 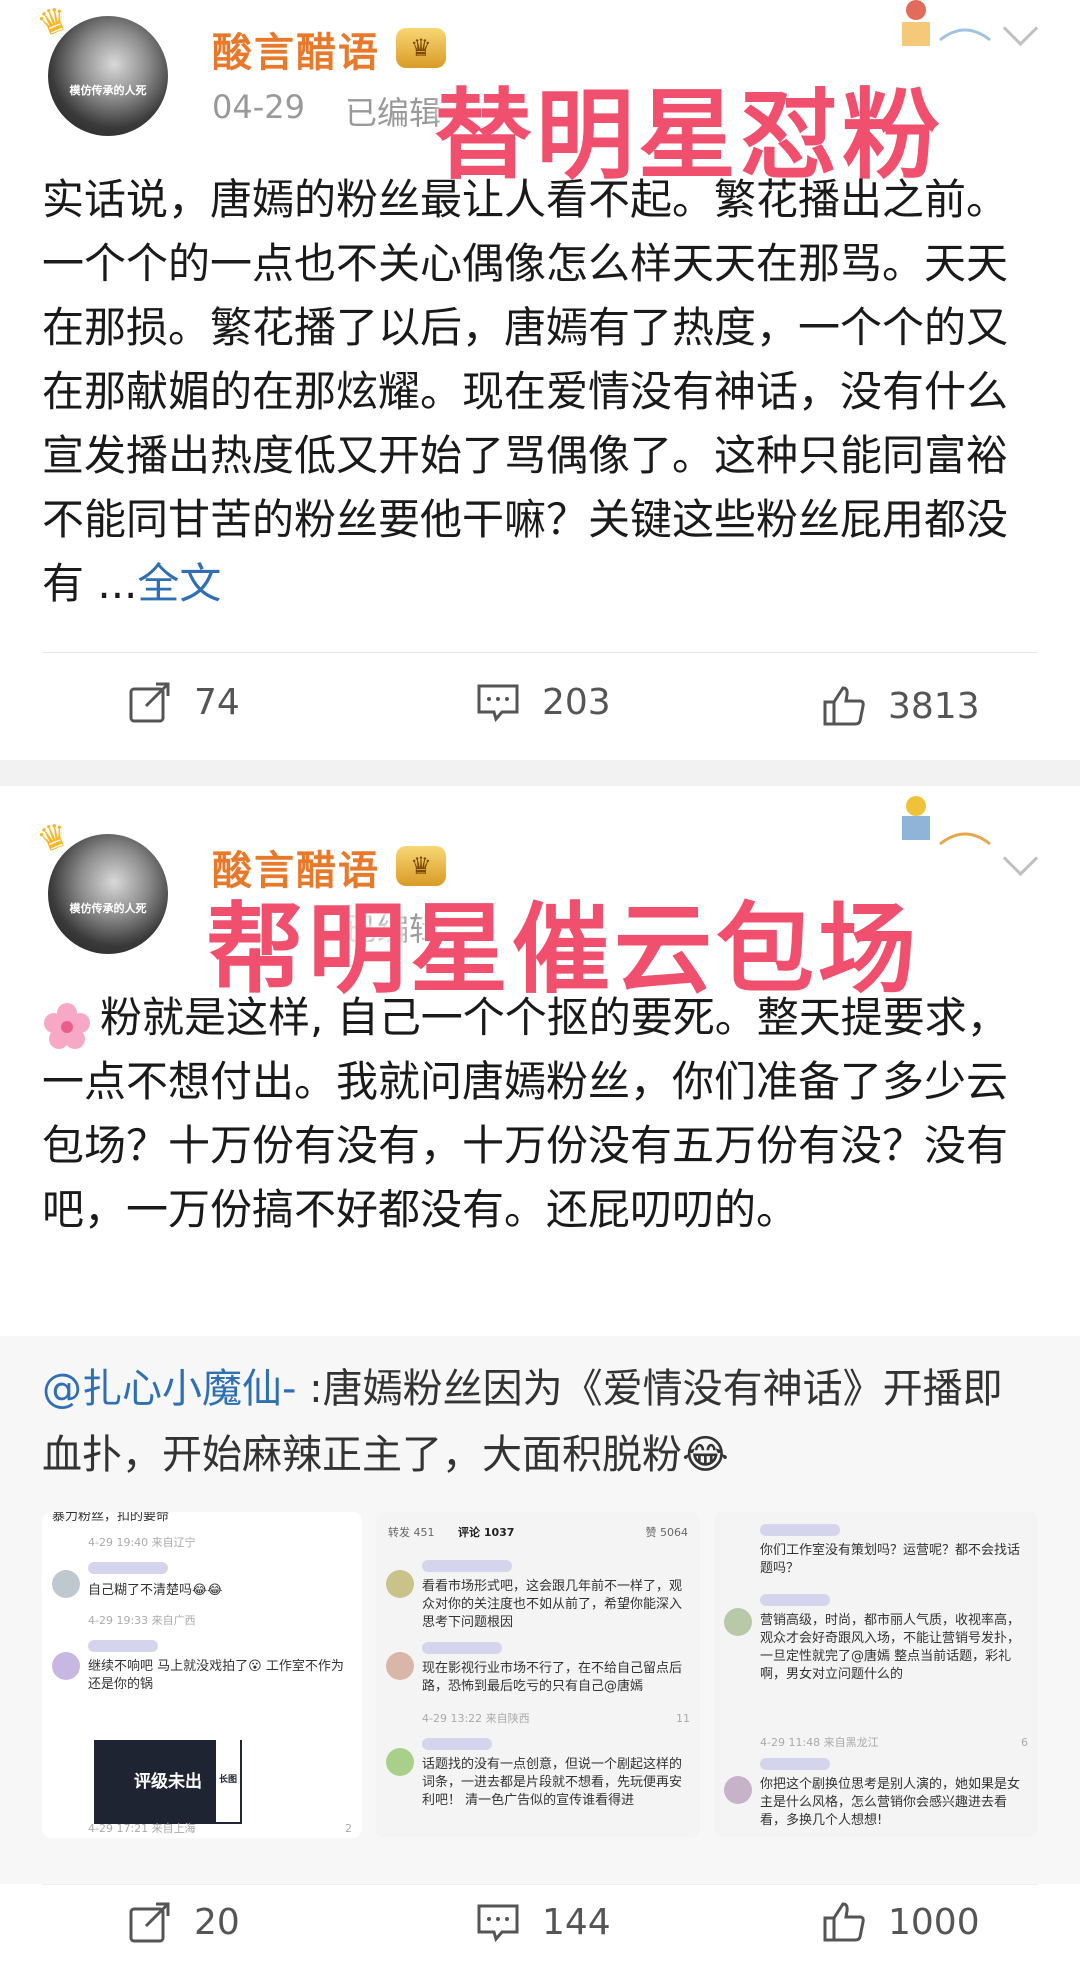 What do you see at coordinates (142, 1828) in the screenshot?
I see `thumb-time: 4-29 17:21 来自上海` at bounding box center [142, 1828].